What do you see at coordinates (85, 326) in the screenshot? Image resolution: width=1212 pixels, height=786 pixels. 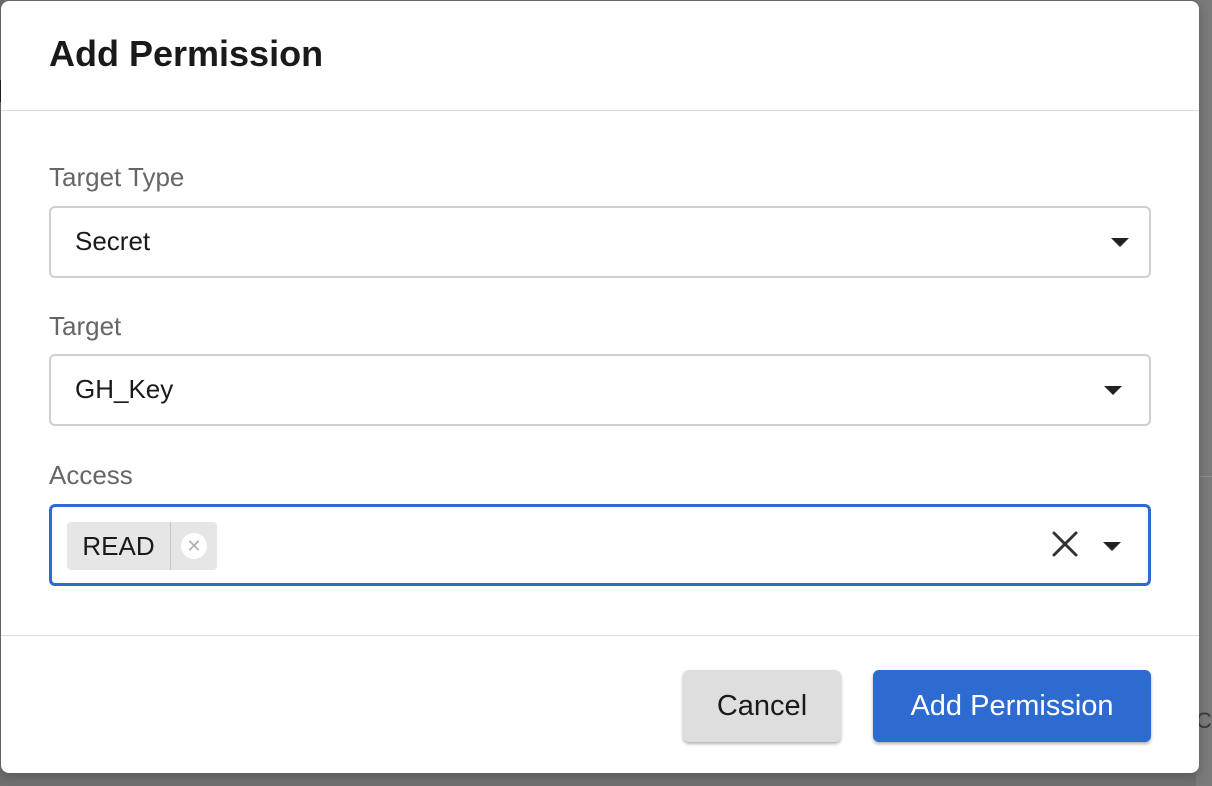 I see `target-label: Target` at bounding box center [85, 326].